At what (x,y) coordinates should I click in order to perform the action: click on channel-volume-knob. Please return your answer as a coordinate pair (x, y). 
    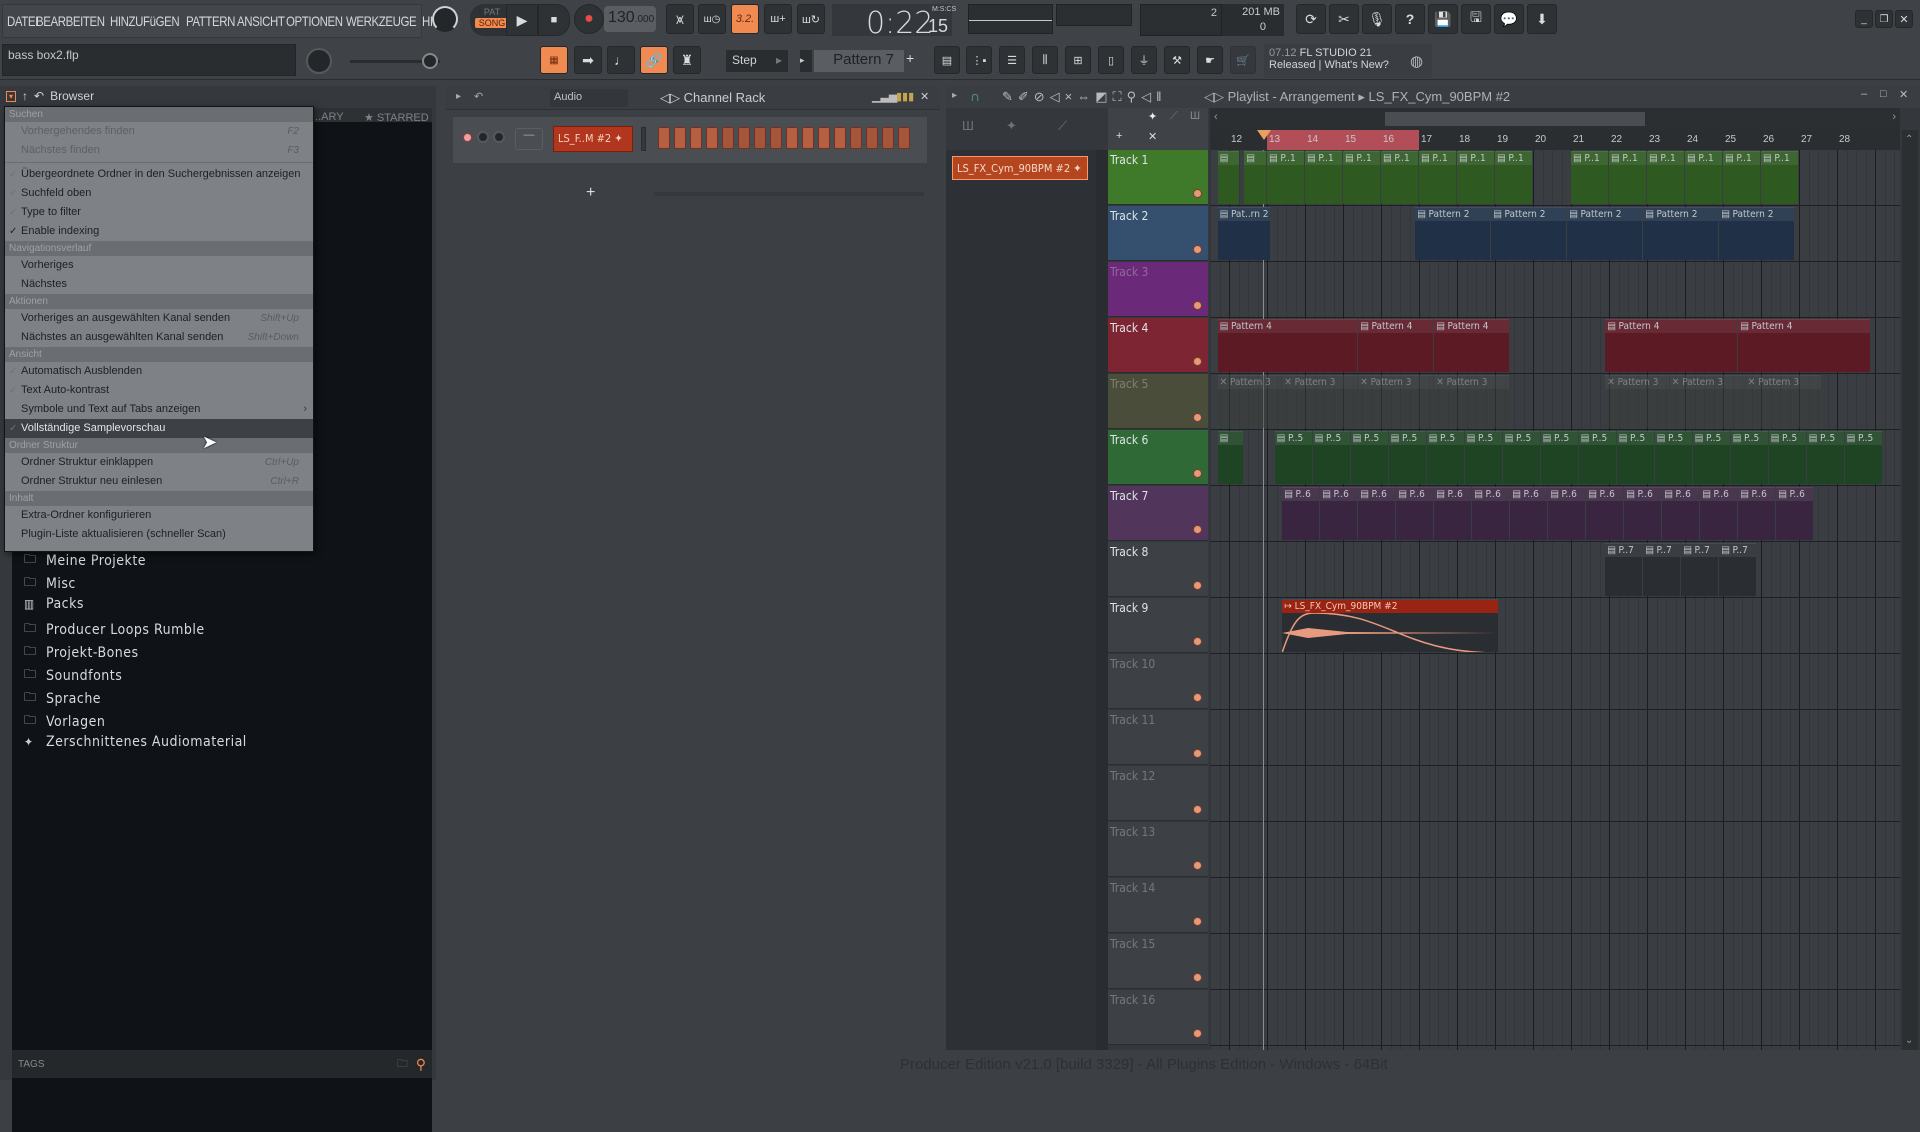
    Looking at the image, I should click on (499, 137).